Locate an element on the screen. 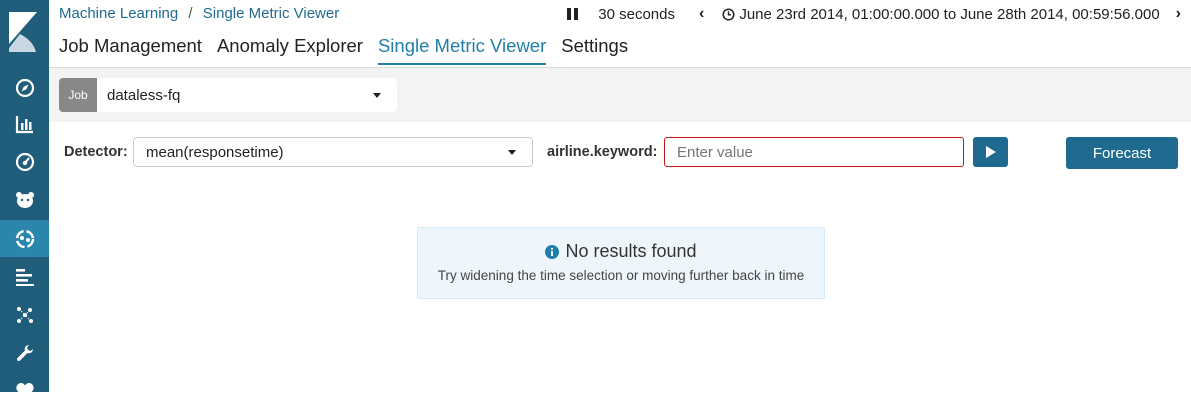 The width and height of the screenshot is (1191, 409). job-tag: Job is located at coordinates (78, 95).